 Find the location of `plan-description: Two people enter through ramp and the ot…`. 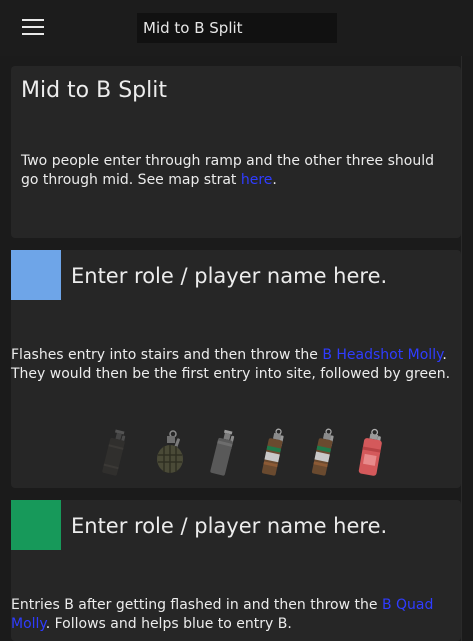

plan-description: Two people enter through ramp and the ot… is located at coordinates (236, 171).